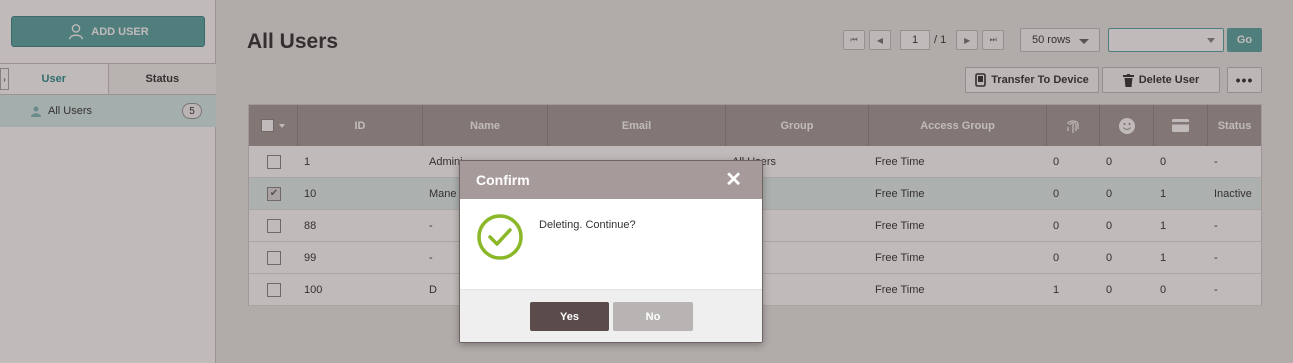 The height and width of the screenshot is (363, 1293). I want to click on dialog-header: Confirm ✕, so click(611, 180).